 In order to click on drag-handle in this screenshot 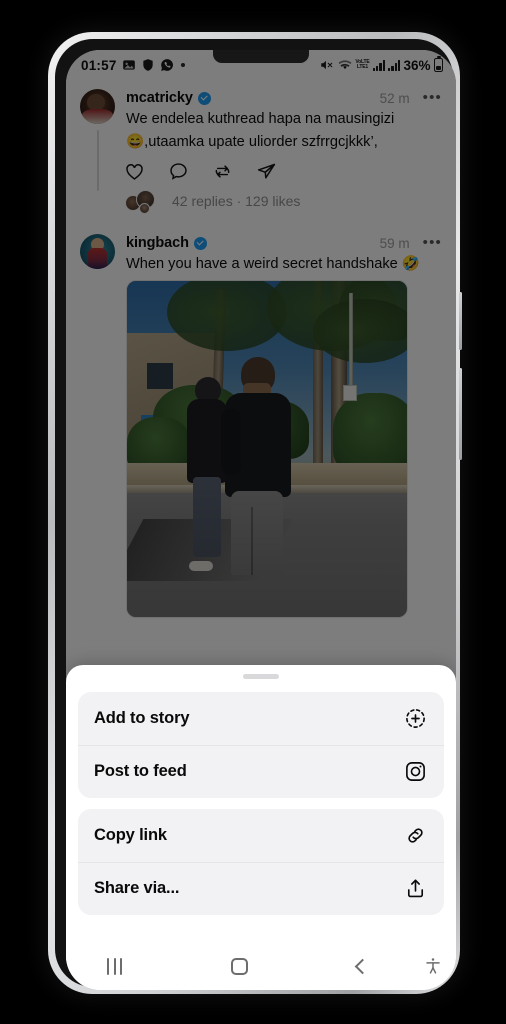, I will do `click(261, 676)`.